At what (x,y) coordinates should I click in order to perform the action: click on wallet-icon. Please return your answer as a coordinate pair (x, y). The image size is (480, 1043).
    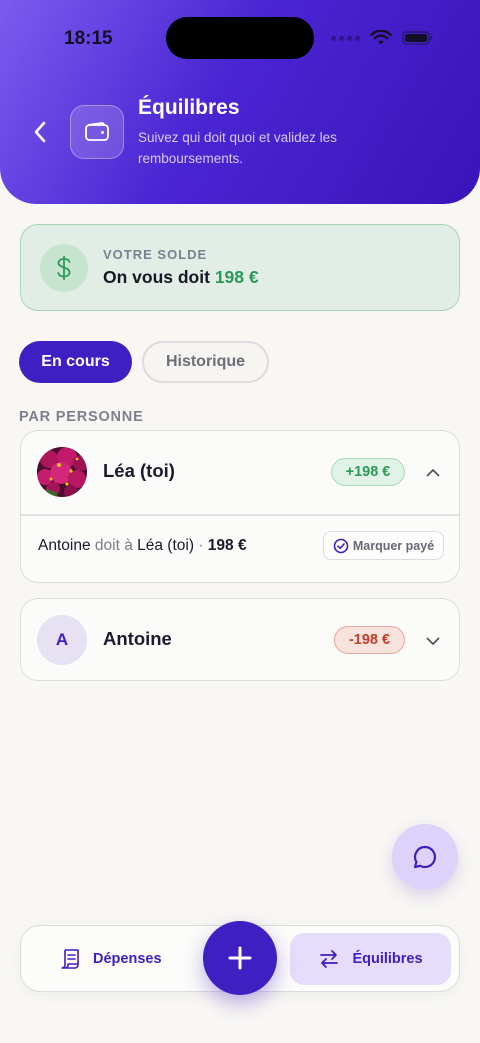
    Looking at the image, I should click on (97, 131).